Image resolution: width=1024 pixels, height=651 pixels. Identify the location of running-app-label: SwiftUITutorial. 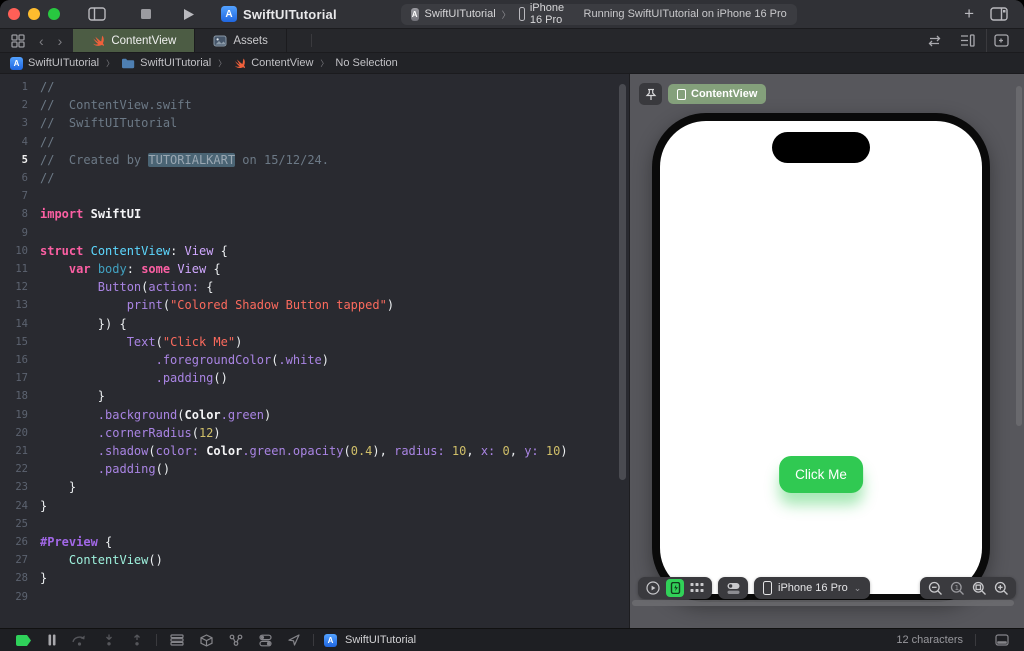
(380, 640).